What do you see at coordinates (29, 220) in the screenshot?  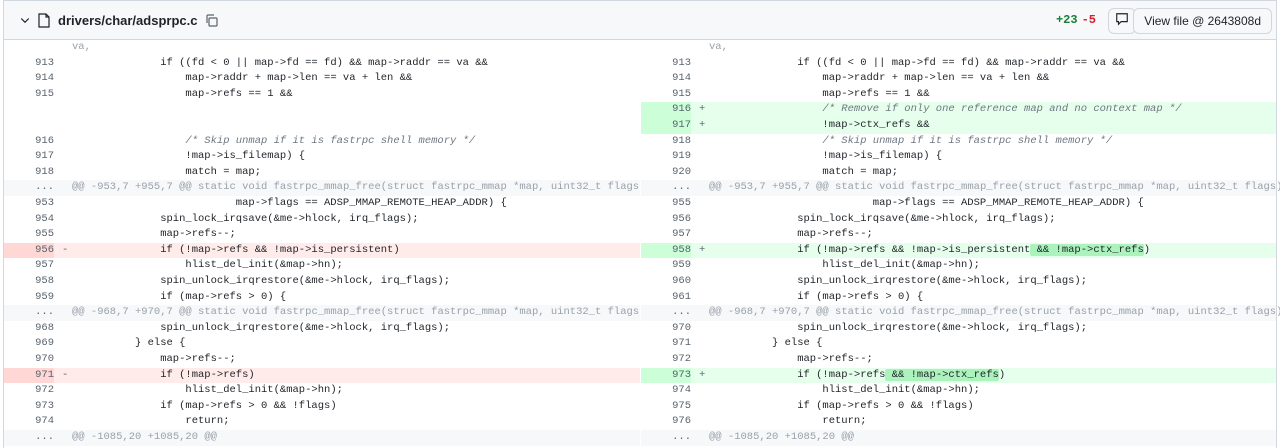 I see `line-number: 954` at bounding box center [29, 220].